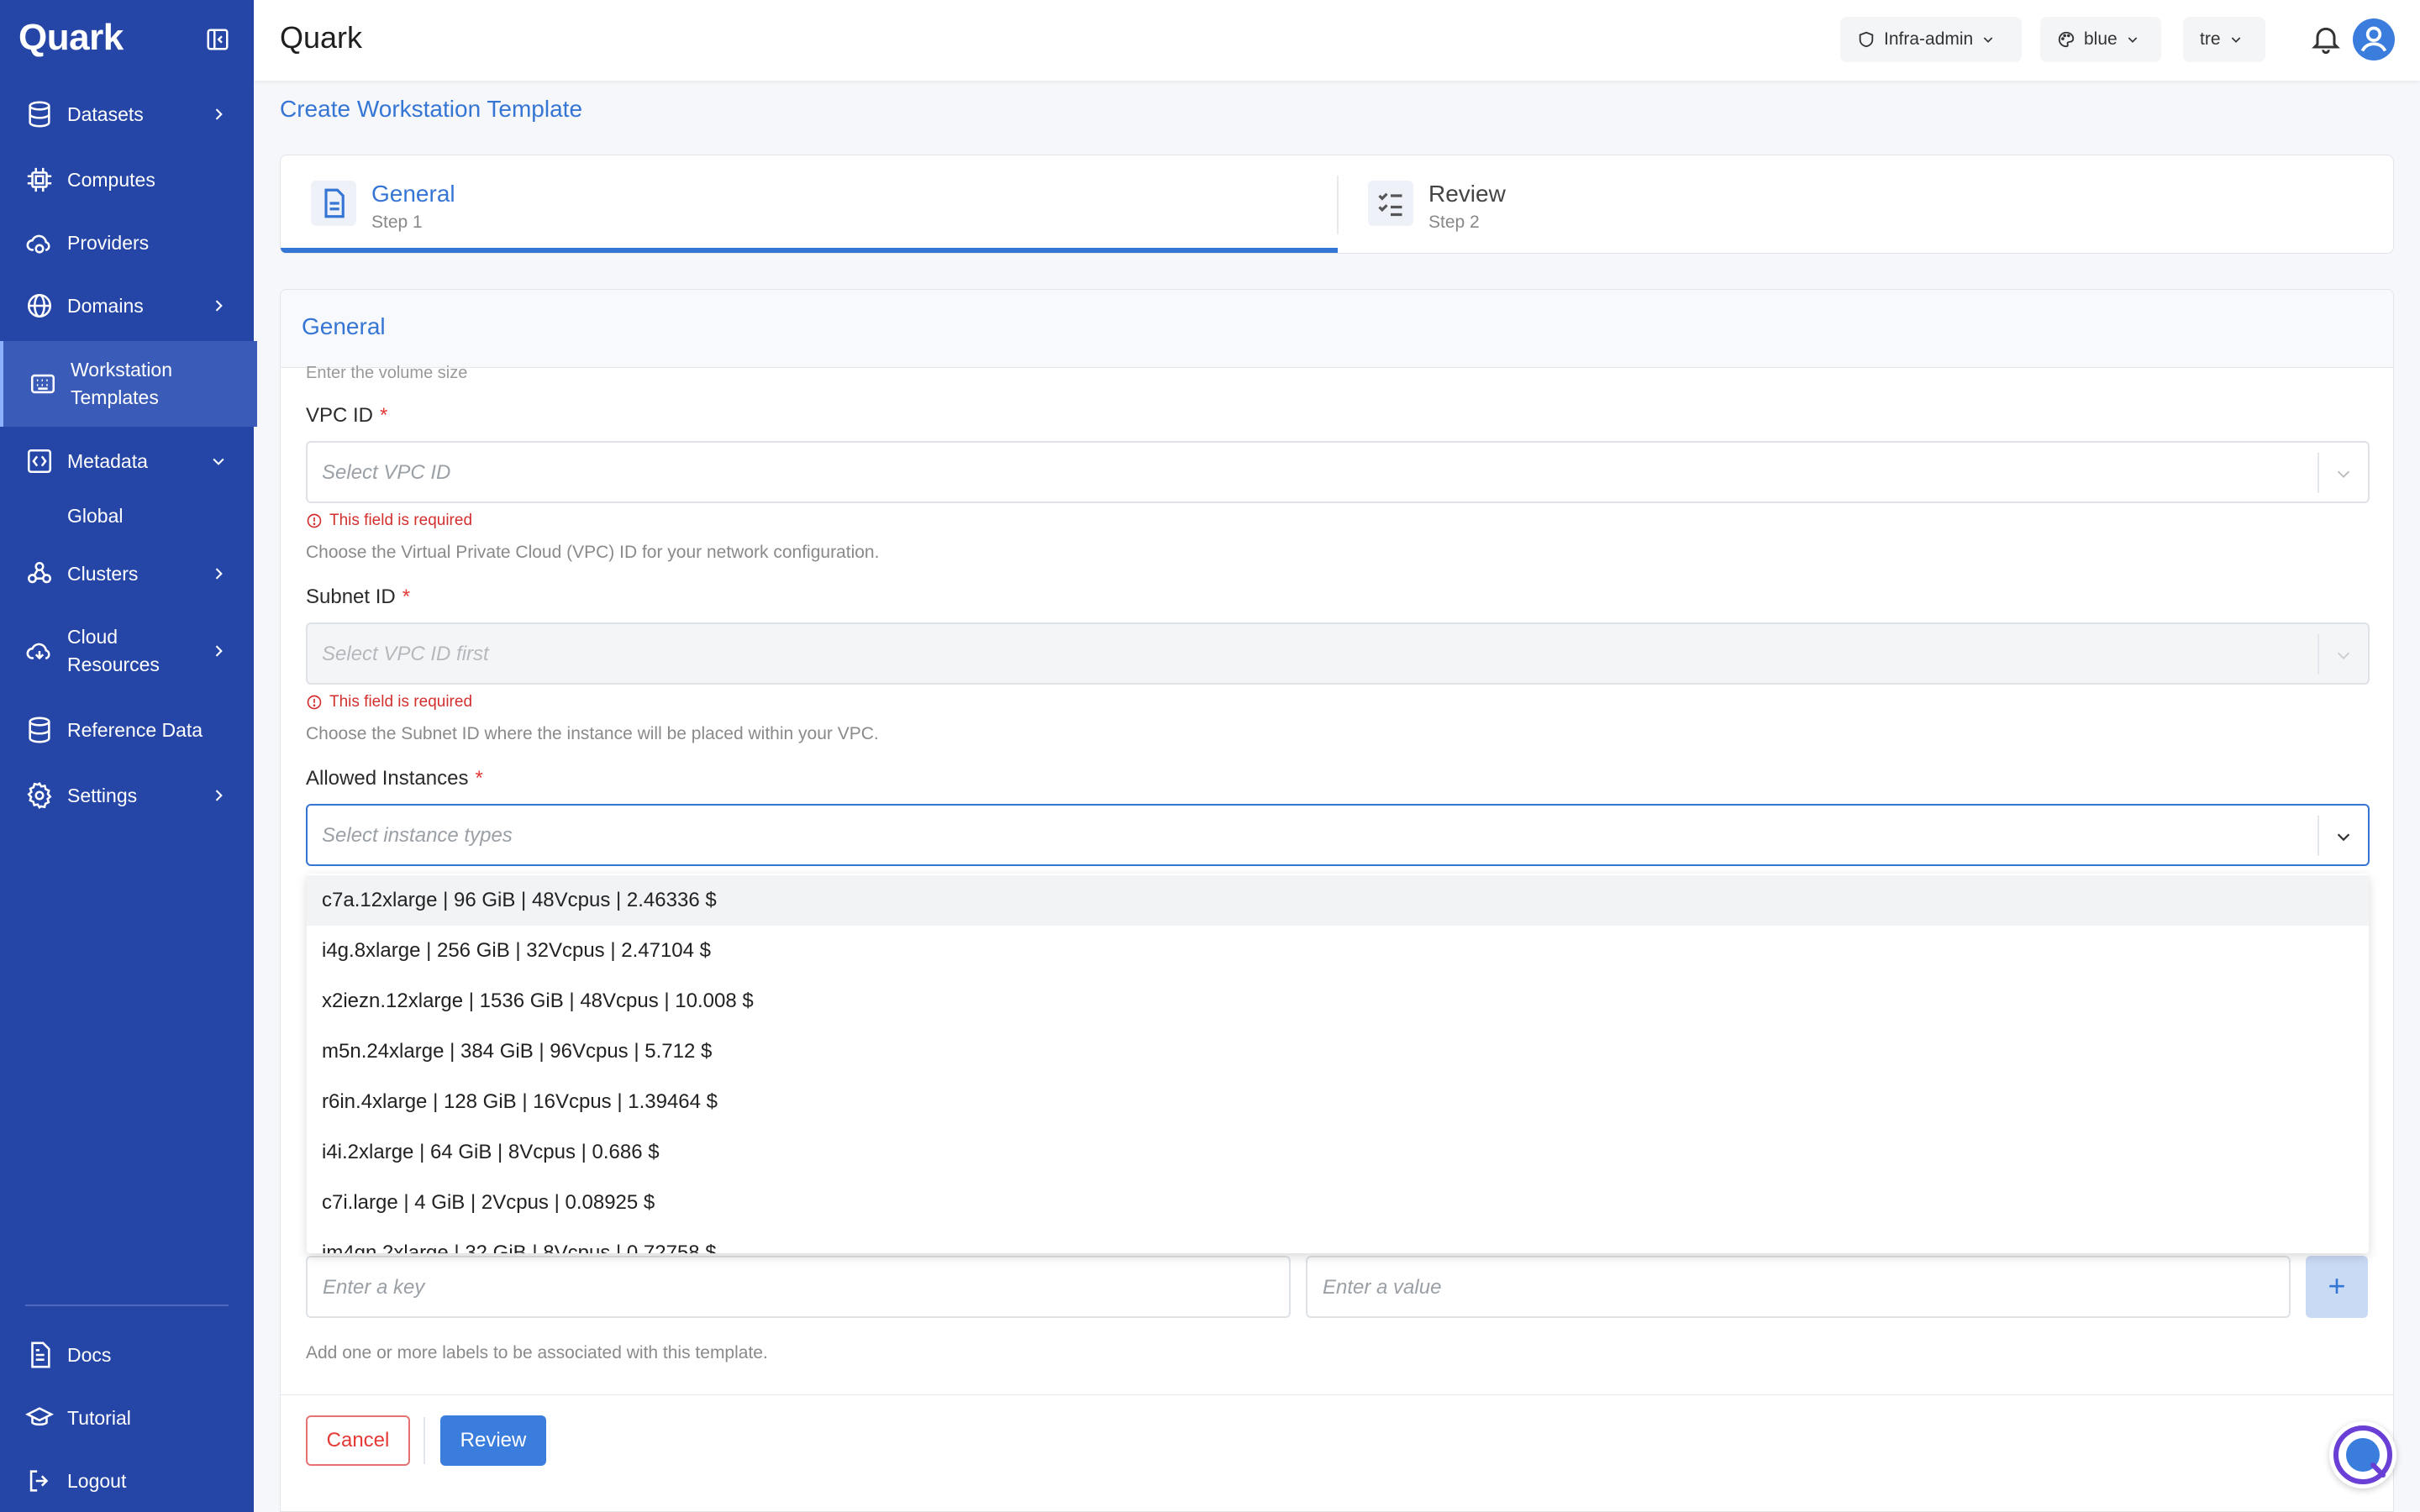  I want to click on cloud-provider-icon, so click(38, 244).